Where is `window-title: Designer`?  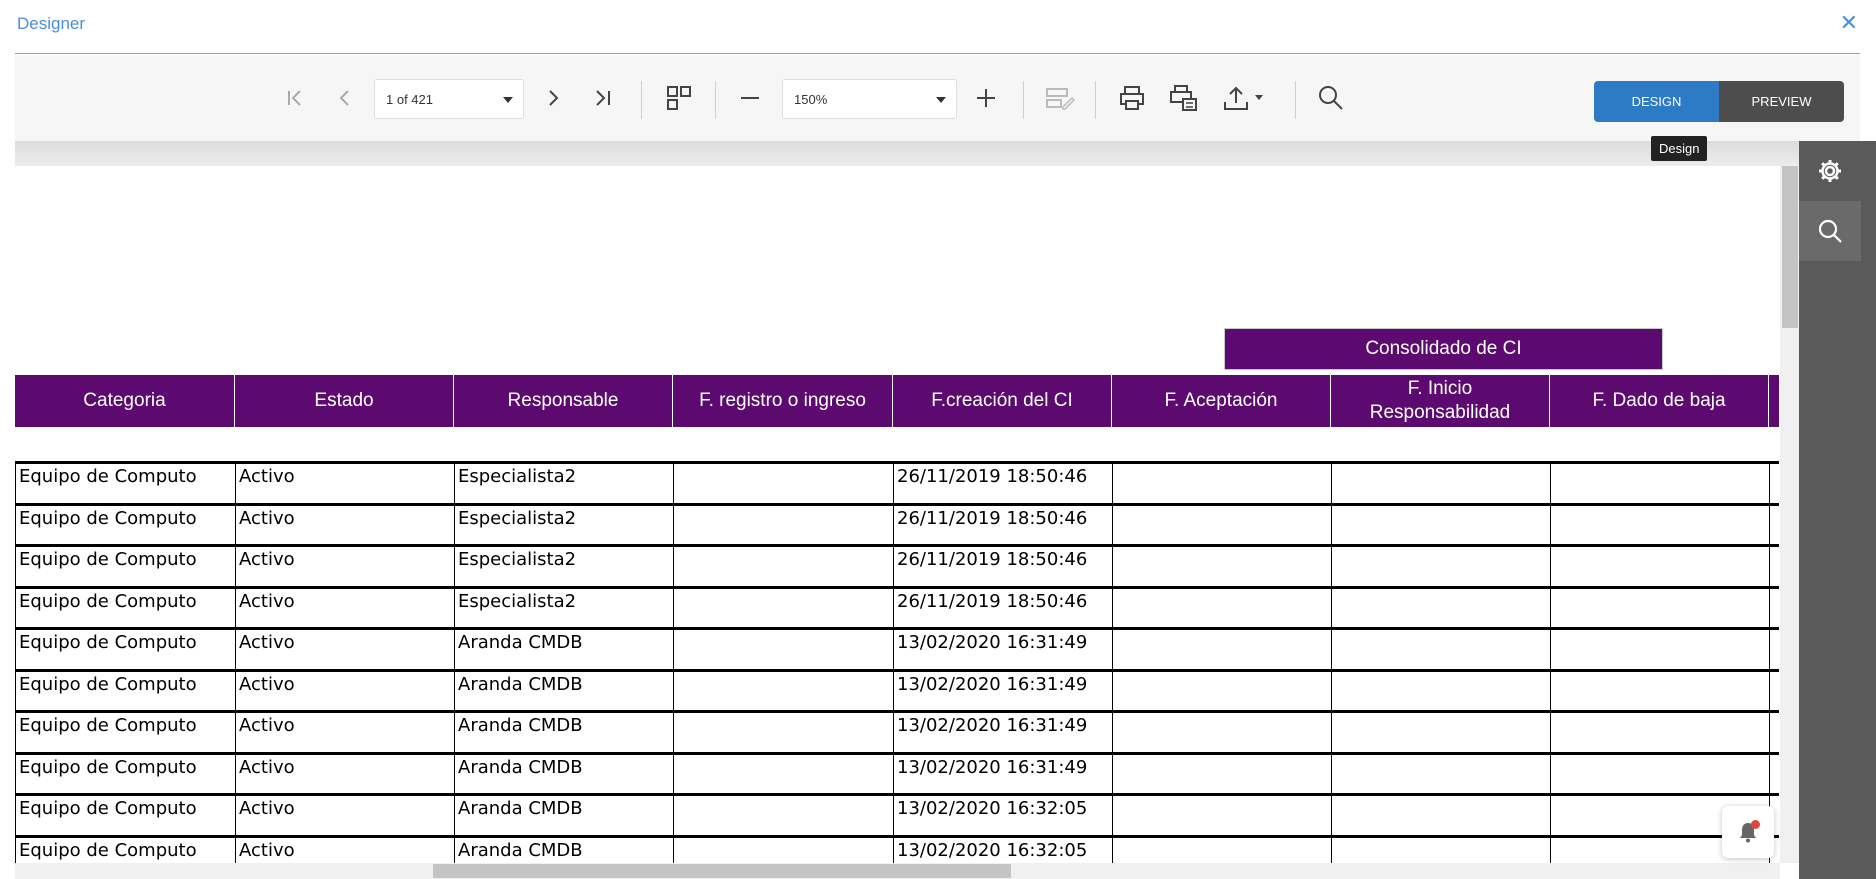
window-title: Designer is located at coordinates (51, 23).